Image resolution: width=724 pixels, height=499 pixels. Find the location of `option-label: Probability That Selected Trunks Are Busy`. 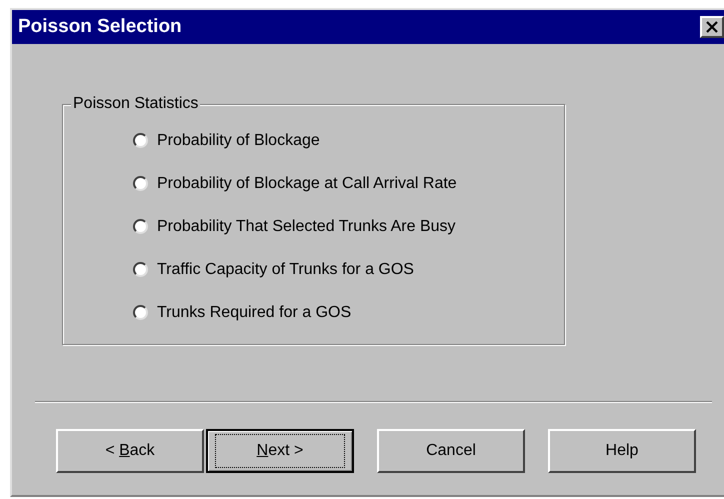

option-label: Probability That Selected Trunks Are Busy is located at coordinates (306, 226).